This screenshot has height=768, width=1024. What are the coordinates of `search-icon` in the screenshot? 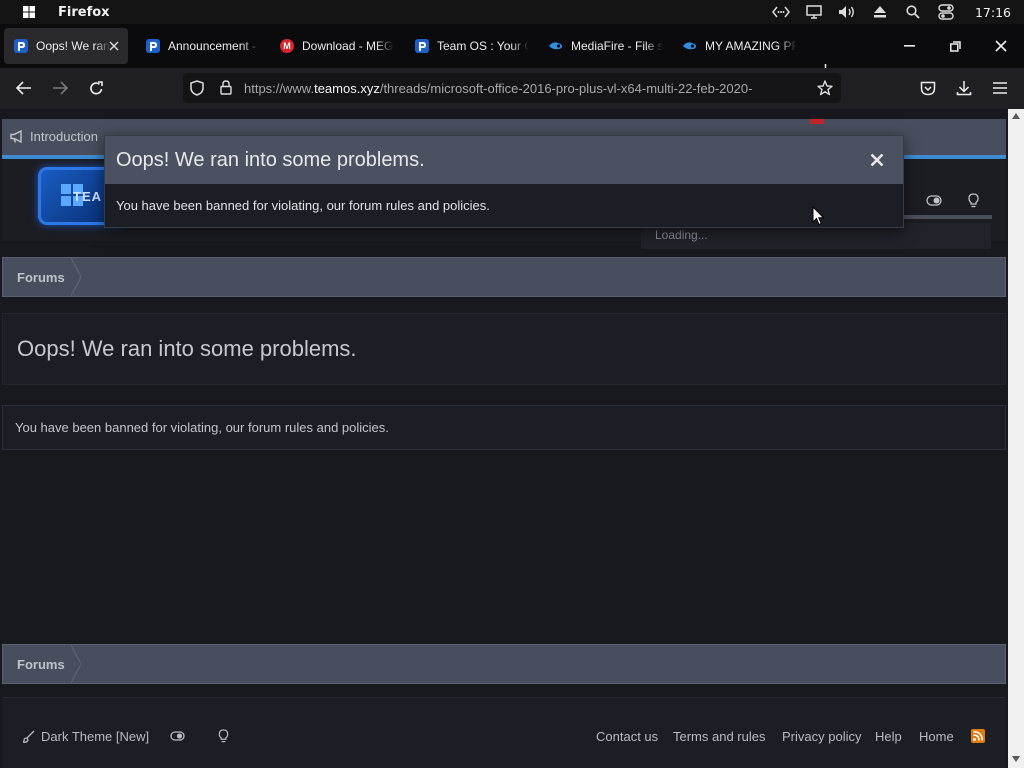 It's located at (912, 12).